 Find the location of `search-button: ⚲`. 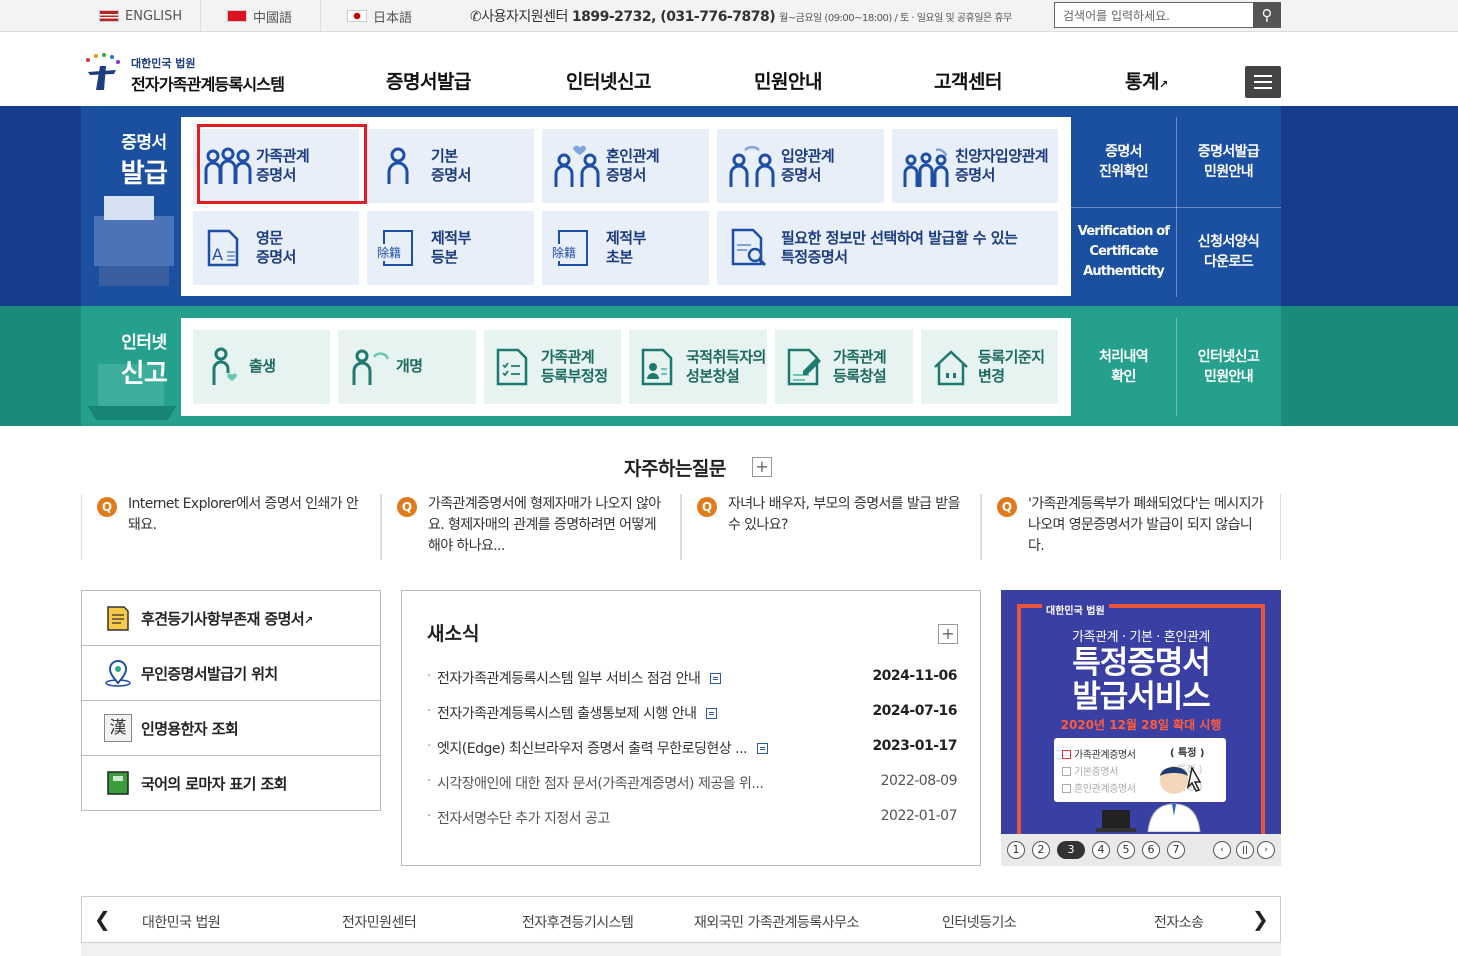

search-button: ⚲ is located at coordinates (1267, 15).